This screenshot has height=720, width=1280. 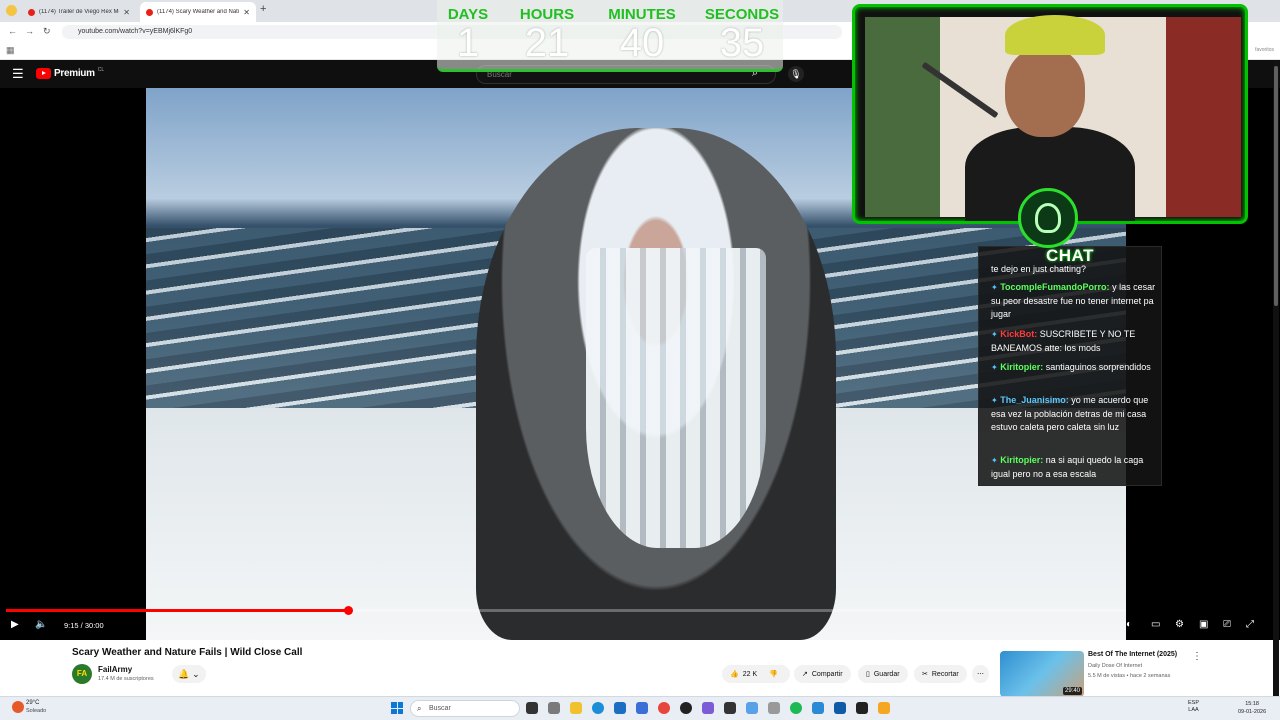 I want to click on countdown-value: 40, so click(x=642, y=43).